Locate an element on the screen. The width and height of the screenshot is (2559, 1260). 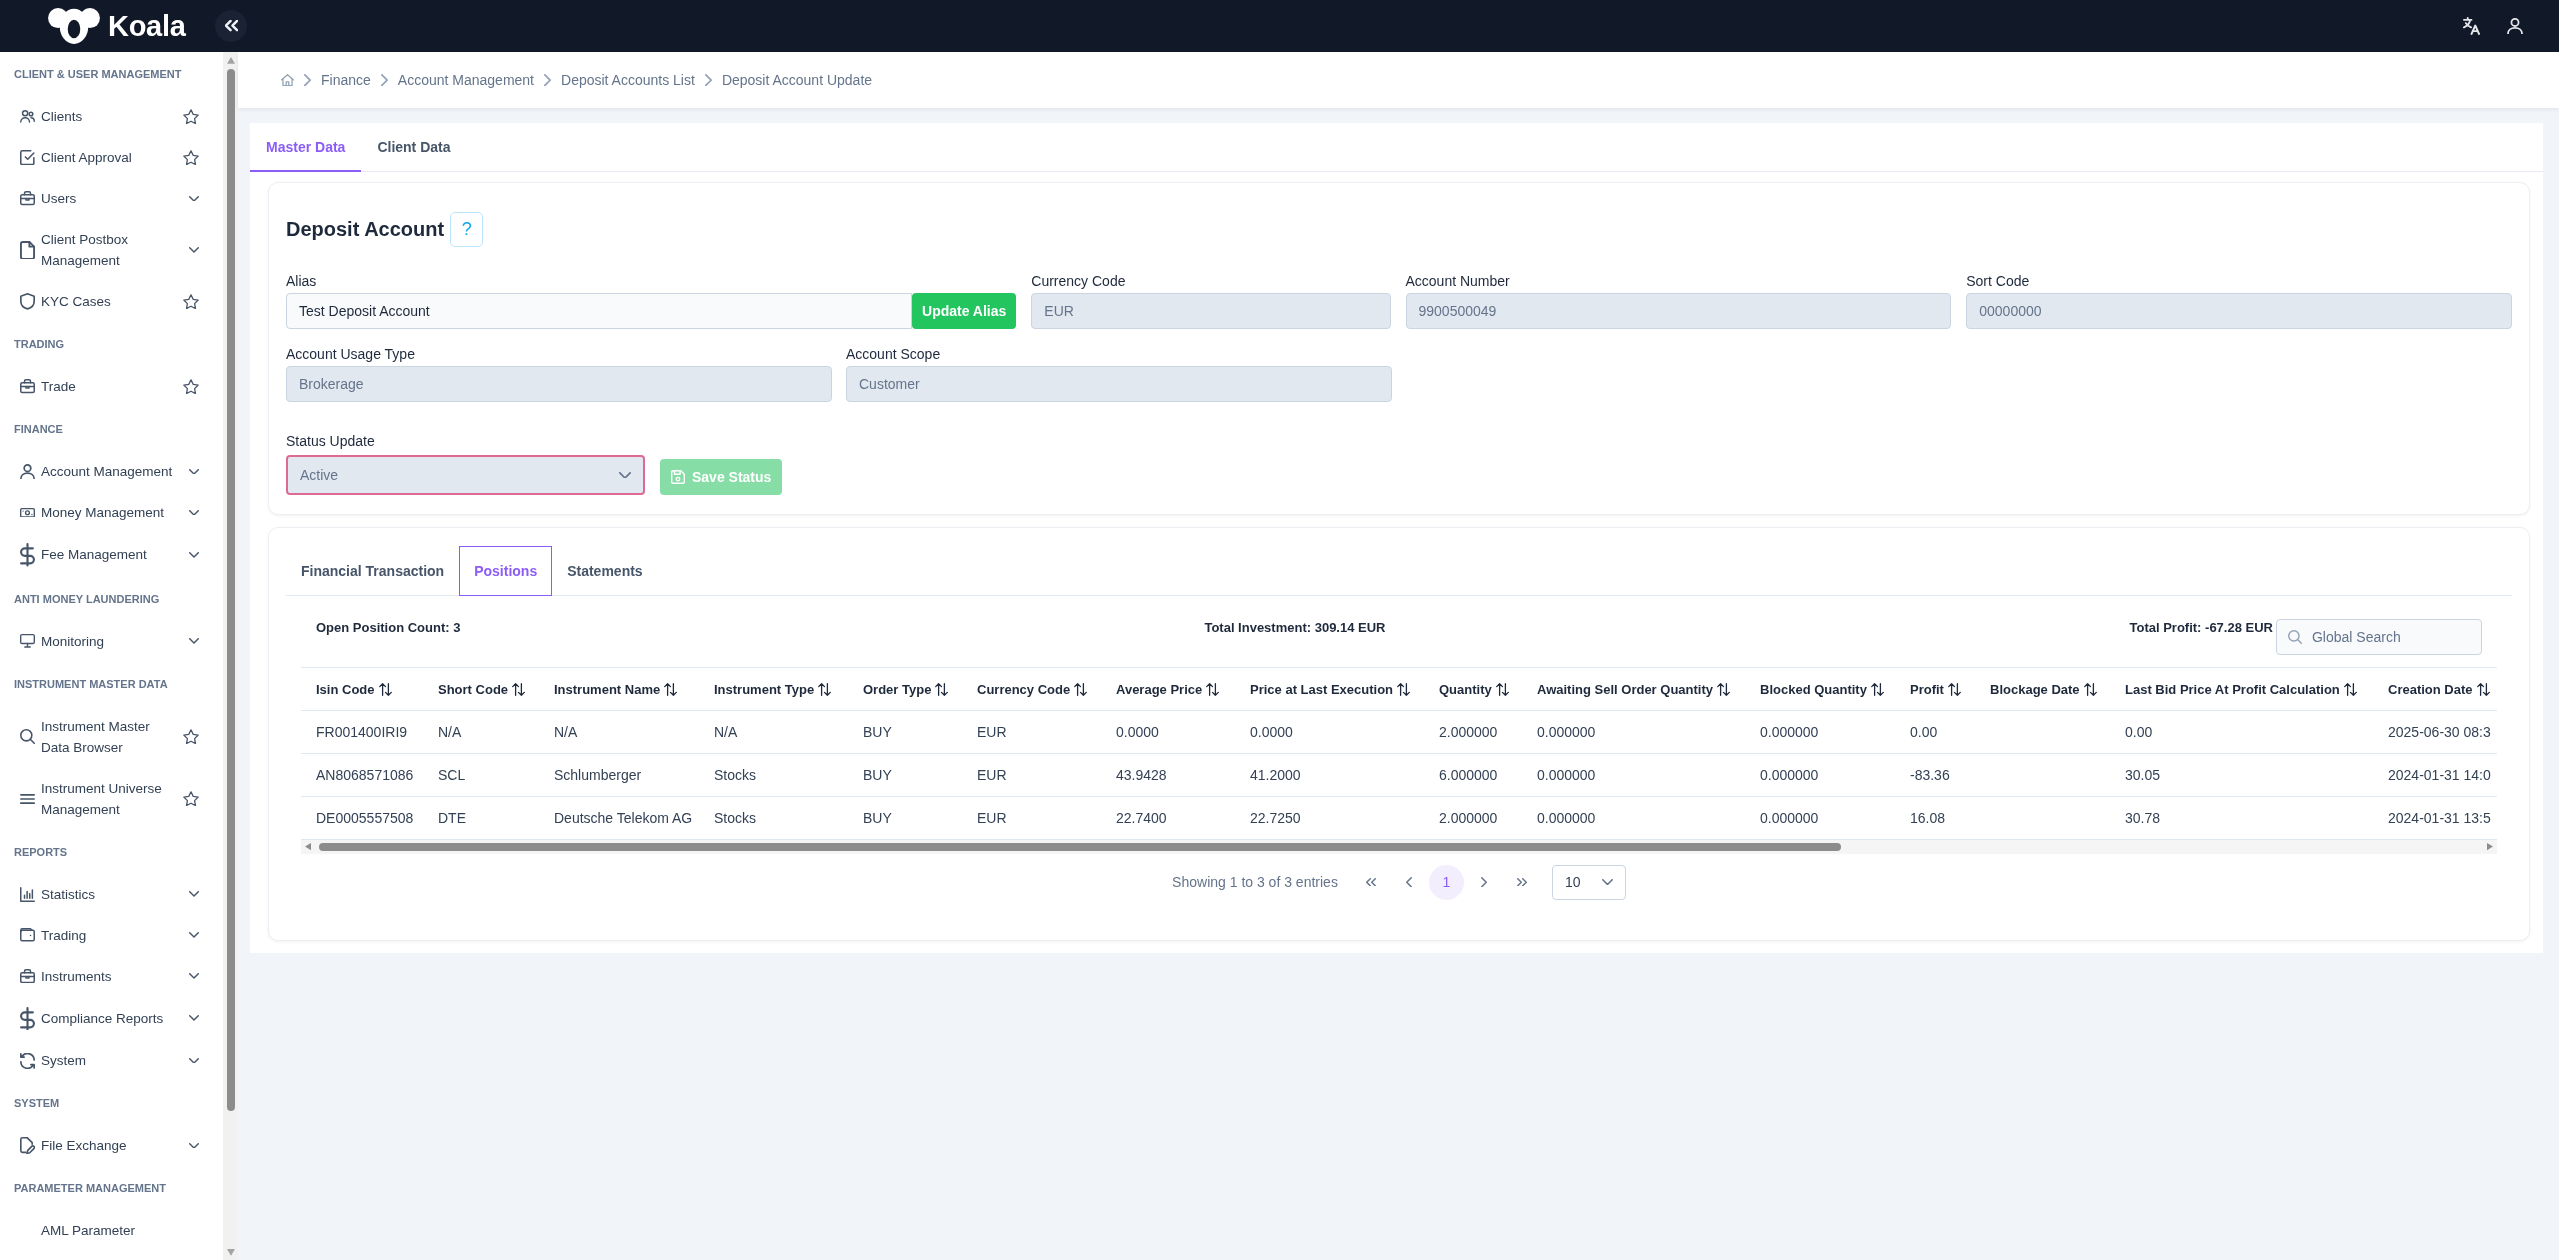
table-cell: 16.08 is located at coordinates (1935, 818).